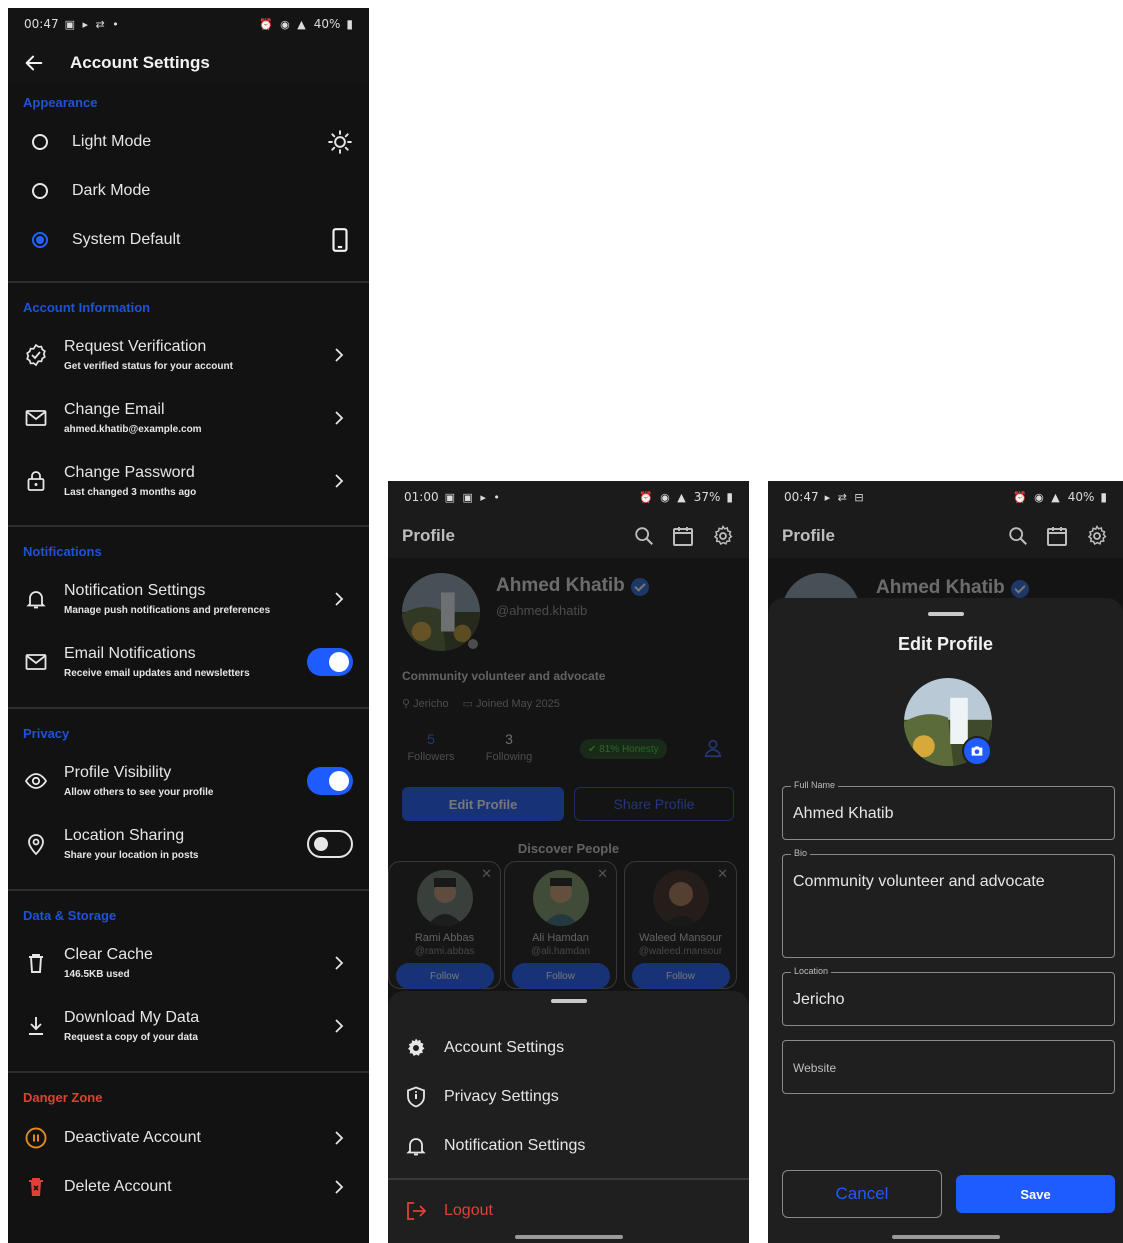 Image resolution: width=1123 pixels, height=1243 pixels. I want to click on change-password-row: Change Password Last changed 3 months ago, so click(188, 480).